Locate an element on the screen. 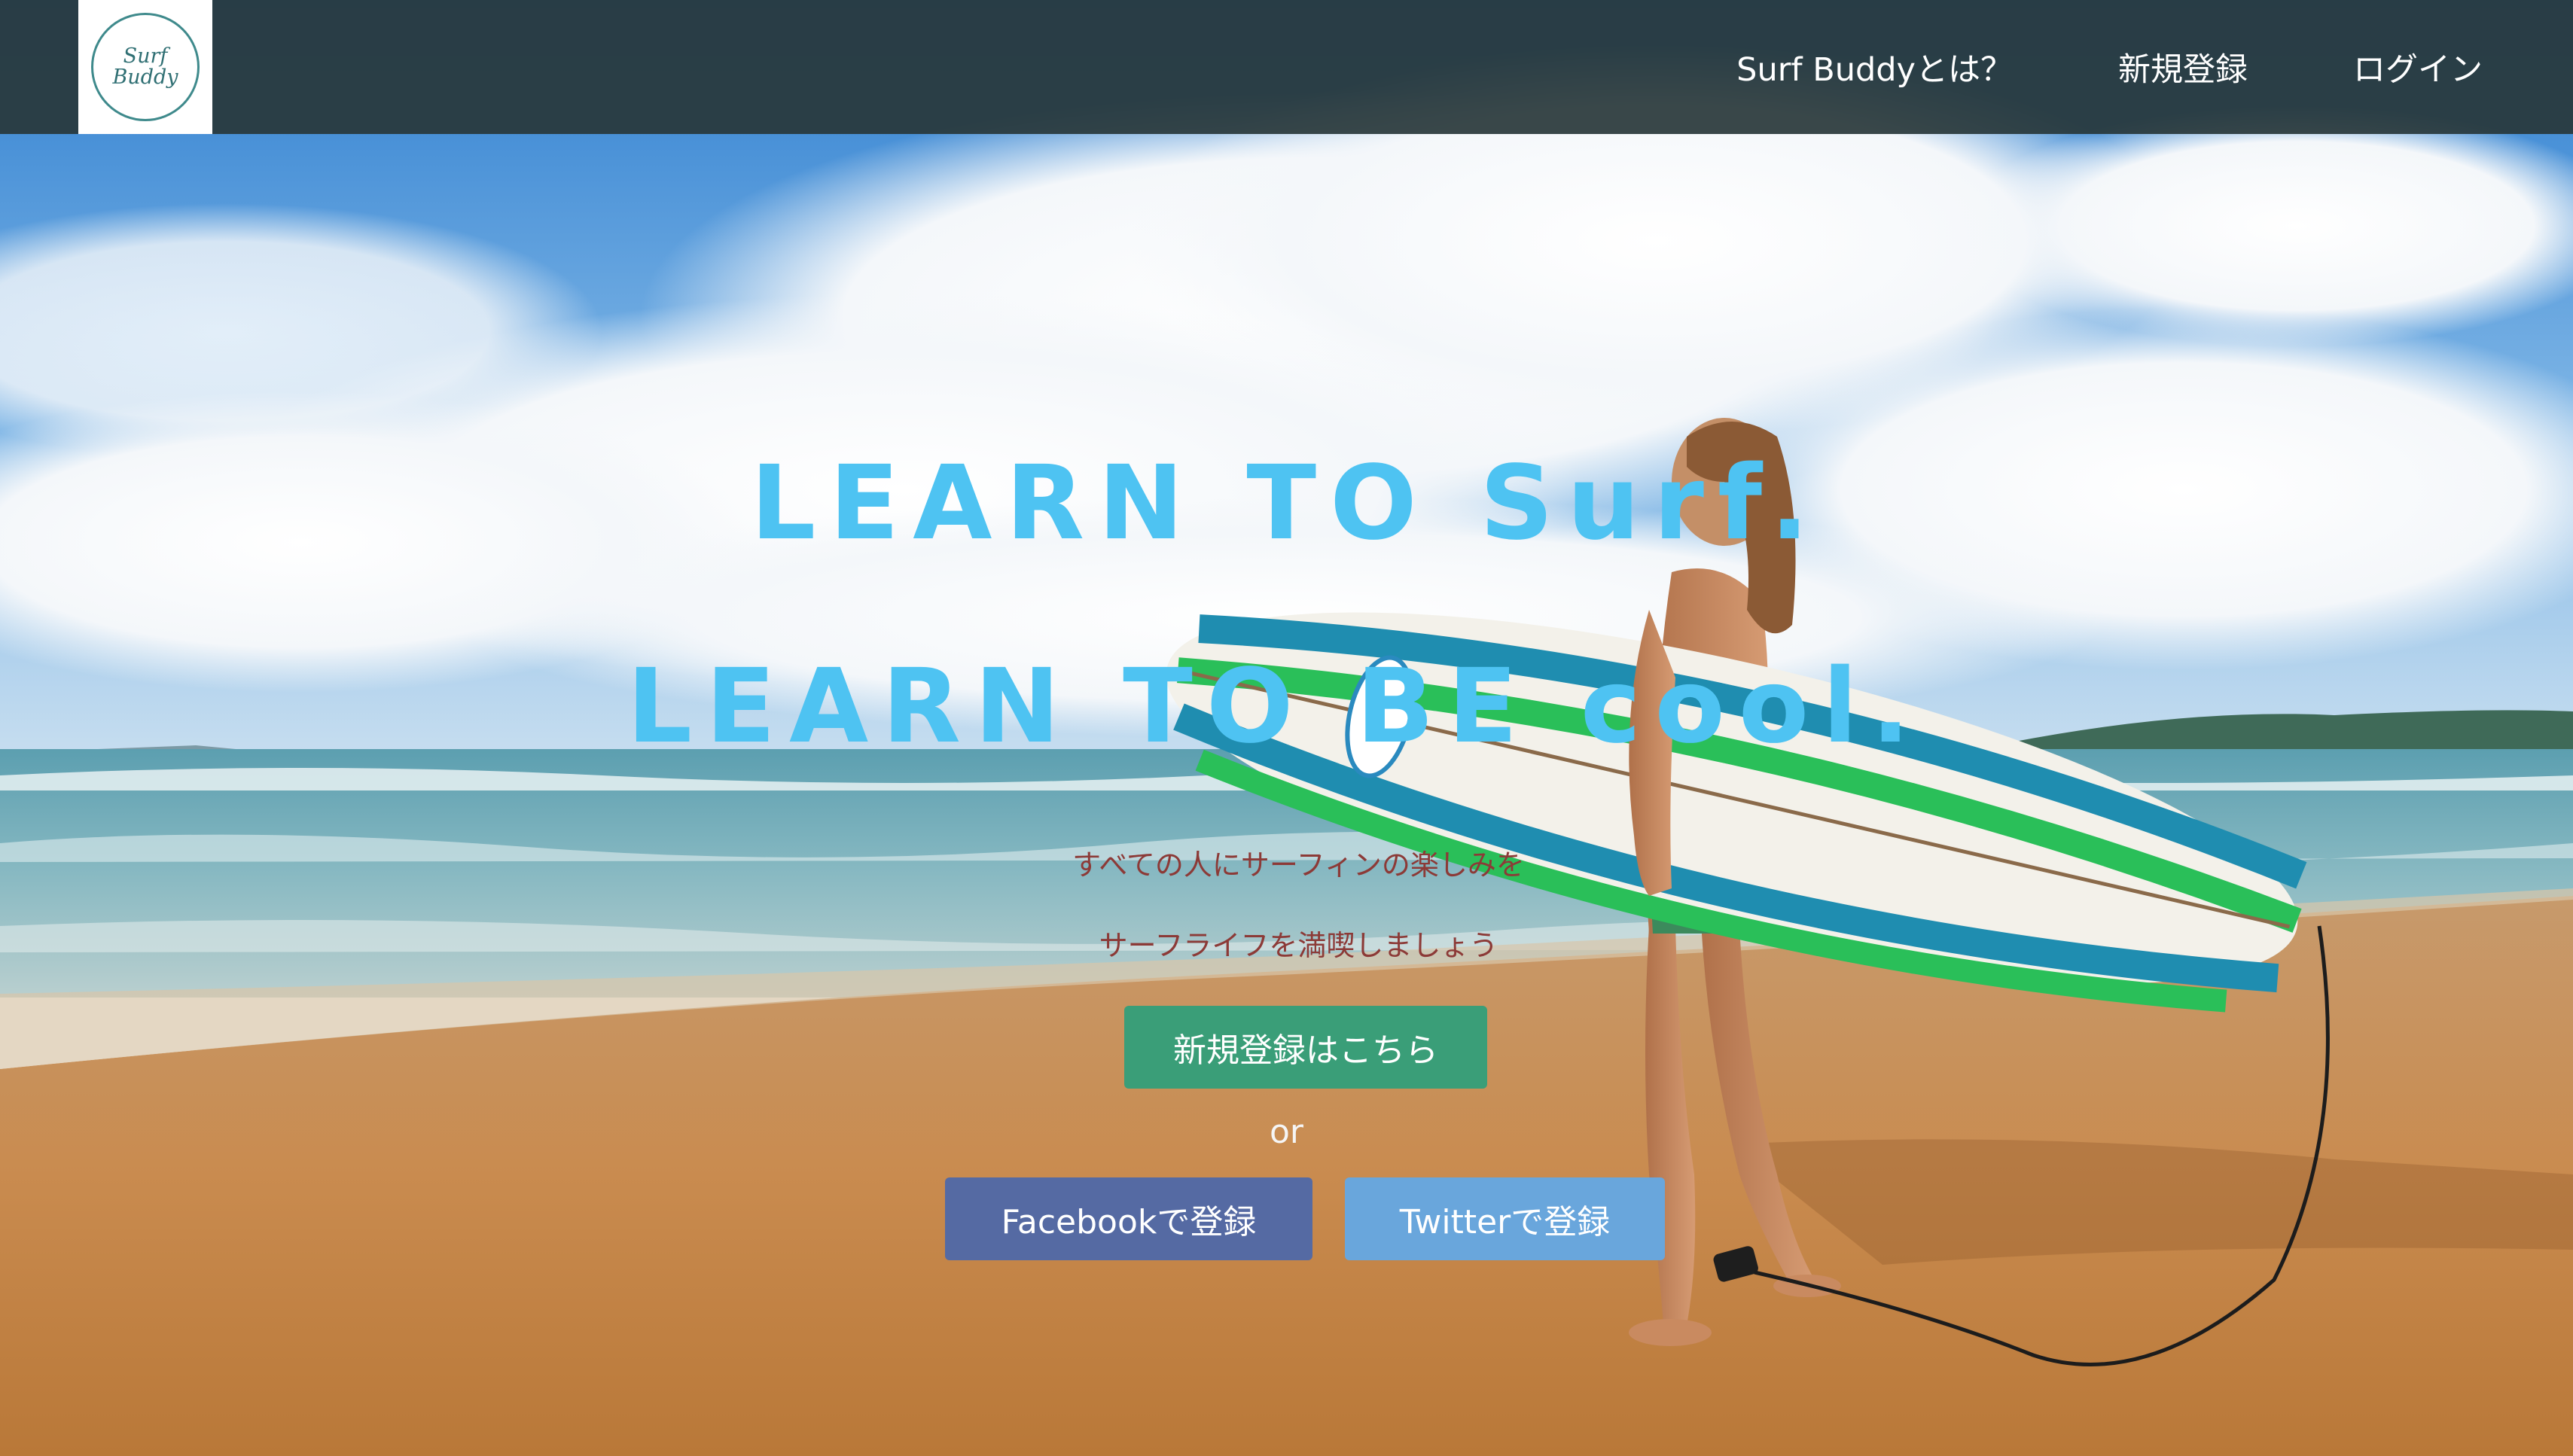 The height and width of the screenshot is (1456, 2573). or-divider-text: or is located at coordinates (1286, 1132).